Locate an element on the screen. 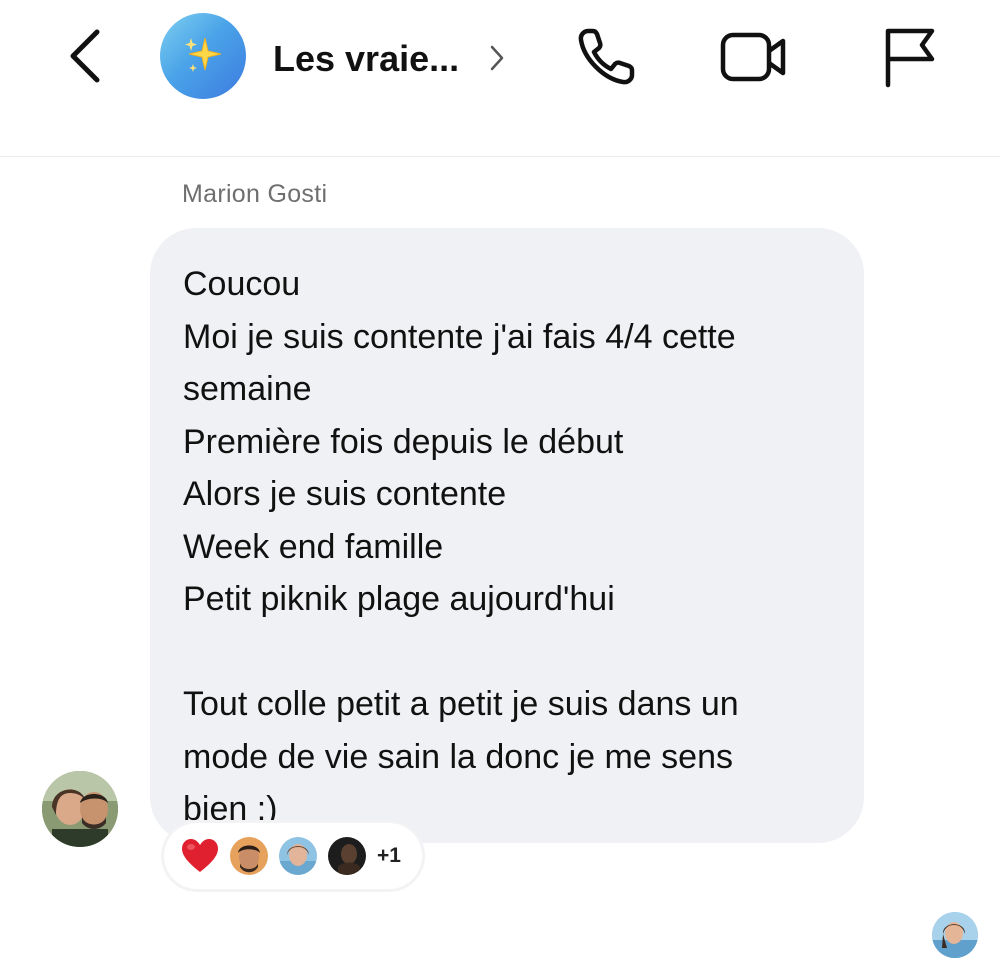 The width and height of the screenshot is (1000, 958). back-button is located at coordinates (85, 56).